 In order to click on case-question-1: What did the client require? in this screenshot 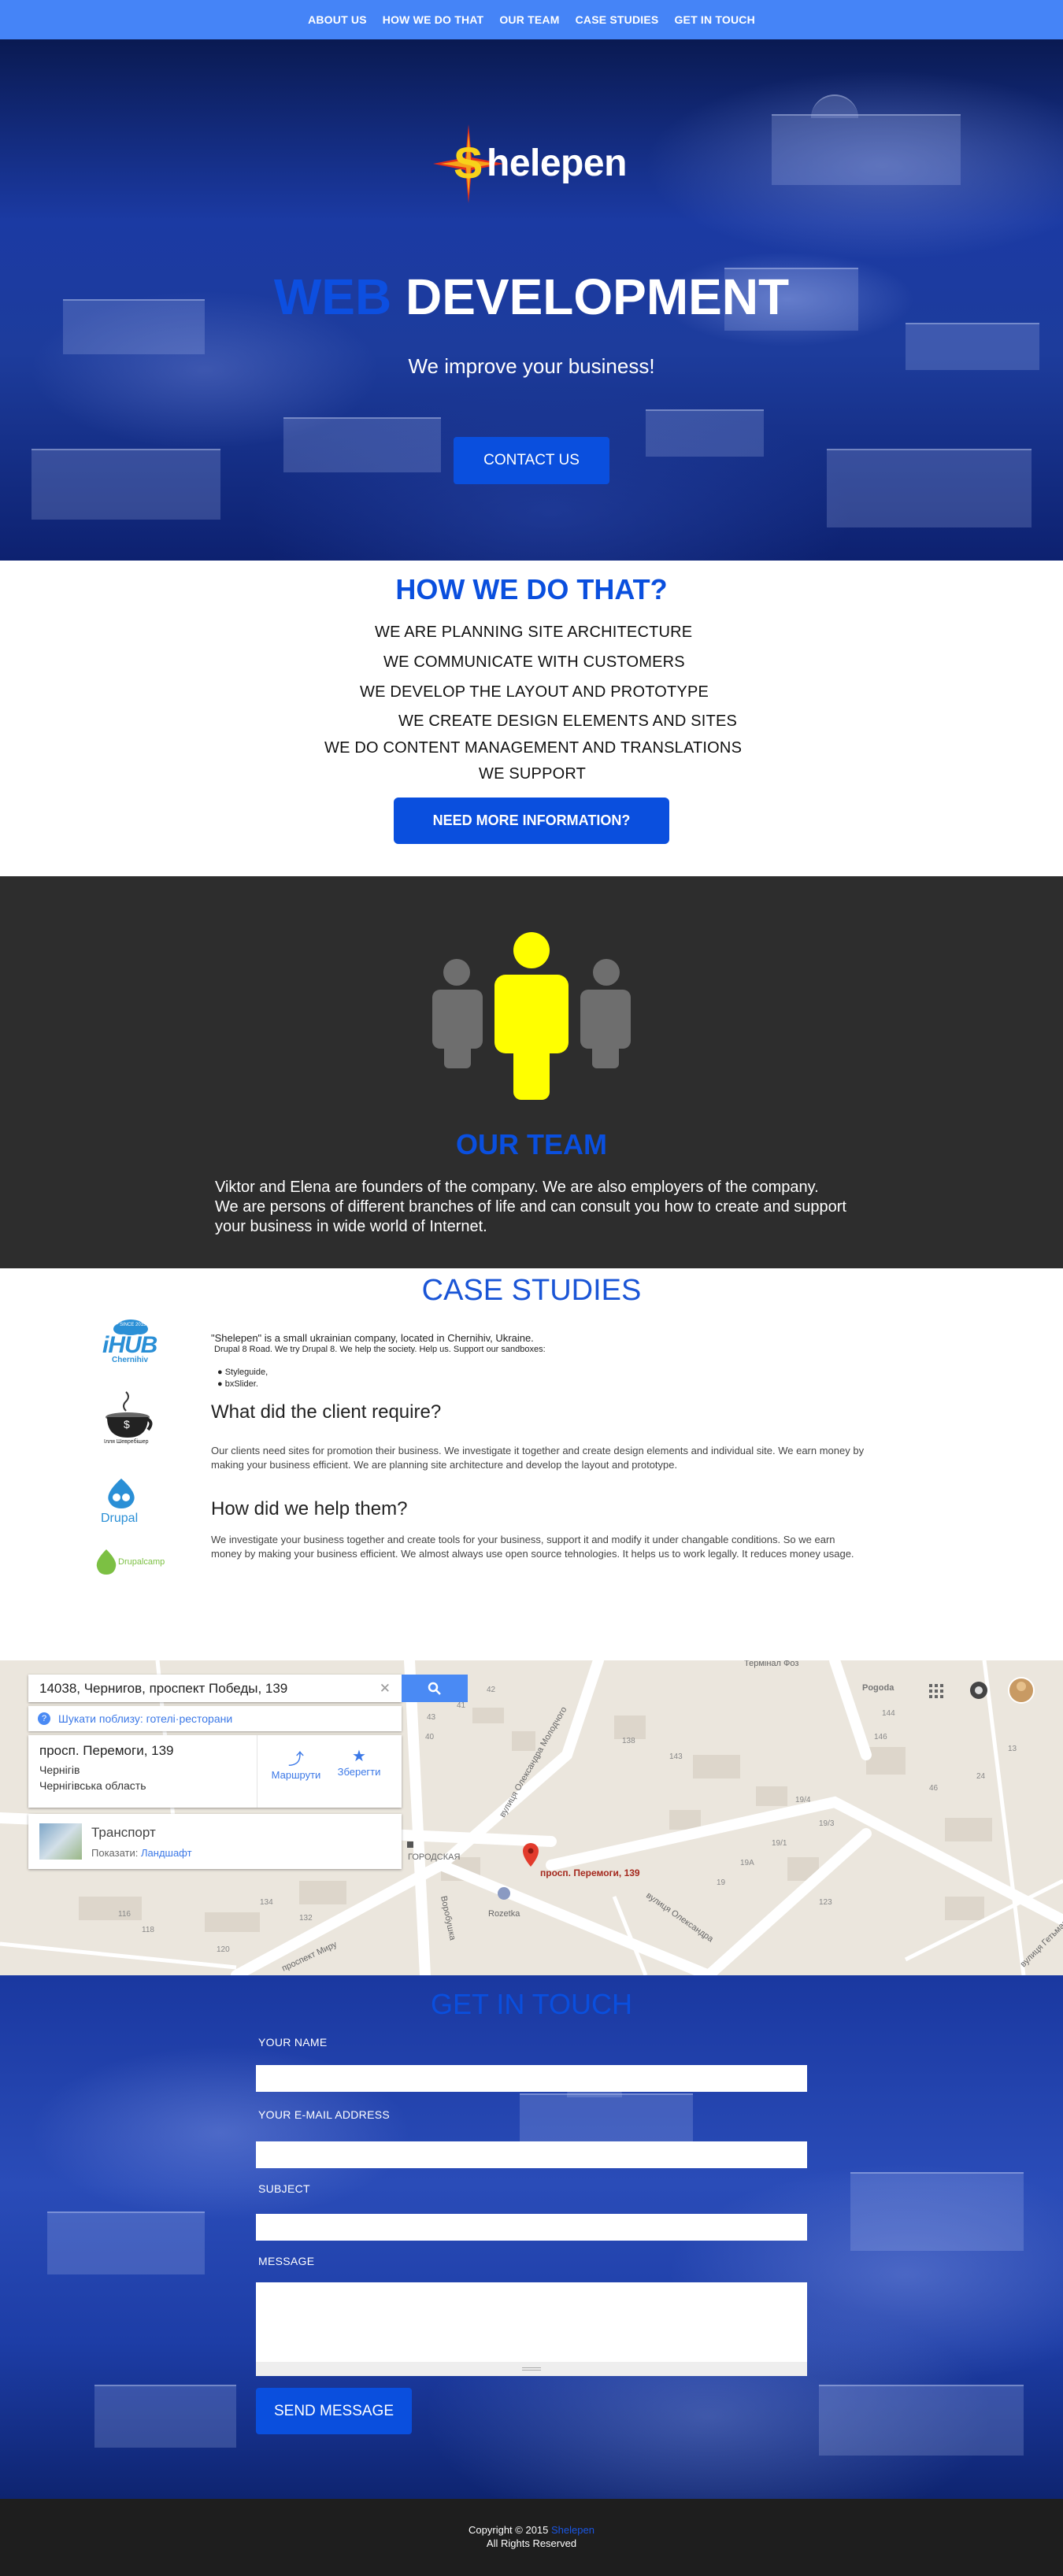, I will do `click(326, 1412)`.